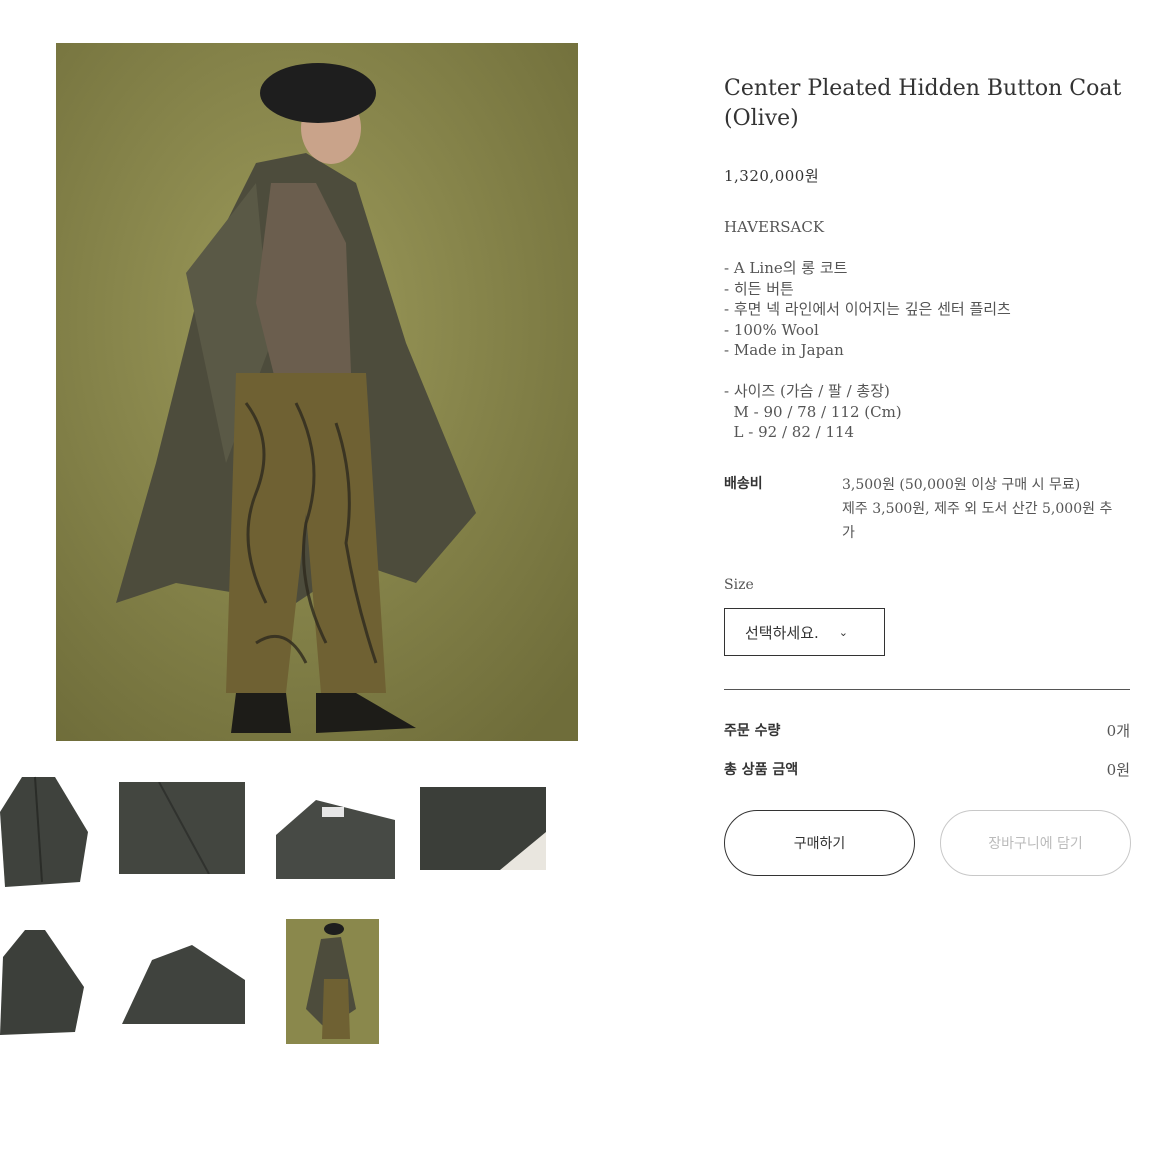 The width and height of the screenshot is (1151, 1151). I want to click on size-label: Size, so click(739, 585).